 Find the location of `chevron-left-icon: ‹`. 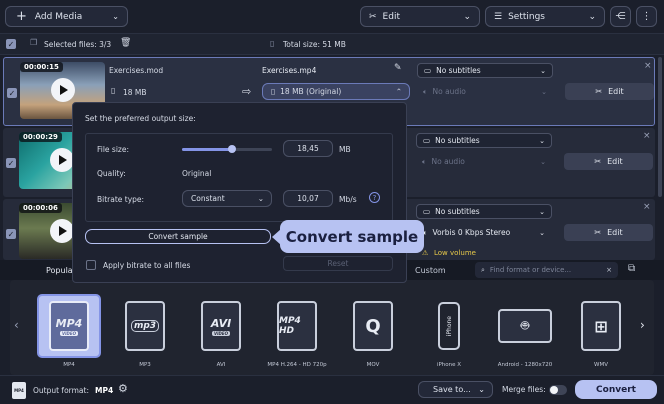

chevron-left-icon: ‹ is located at coordinates (16, 325).